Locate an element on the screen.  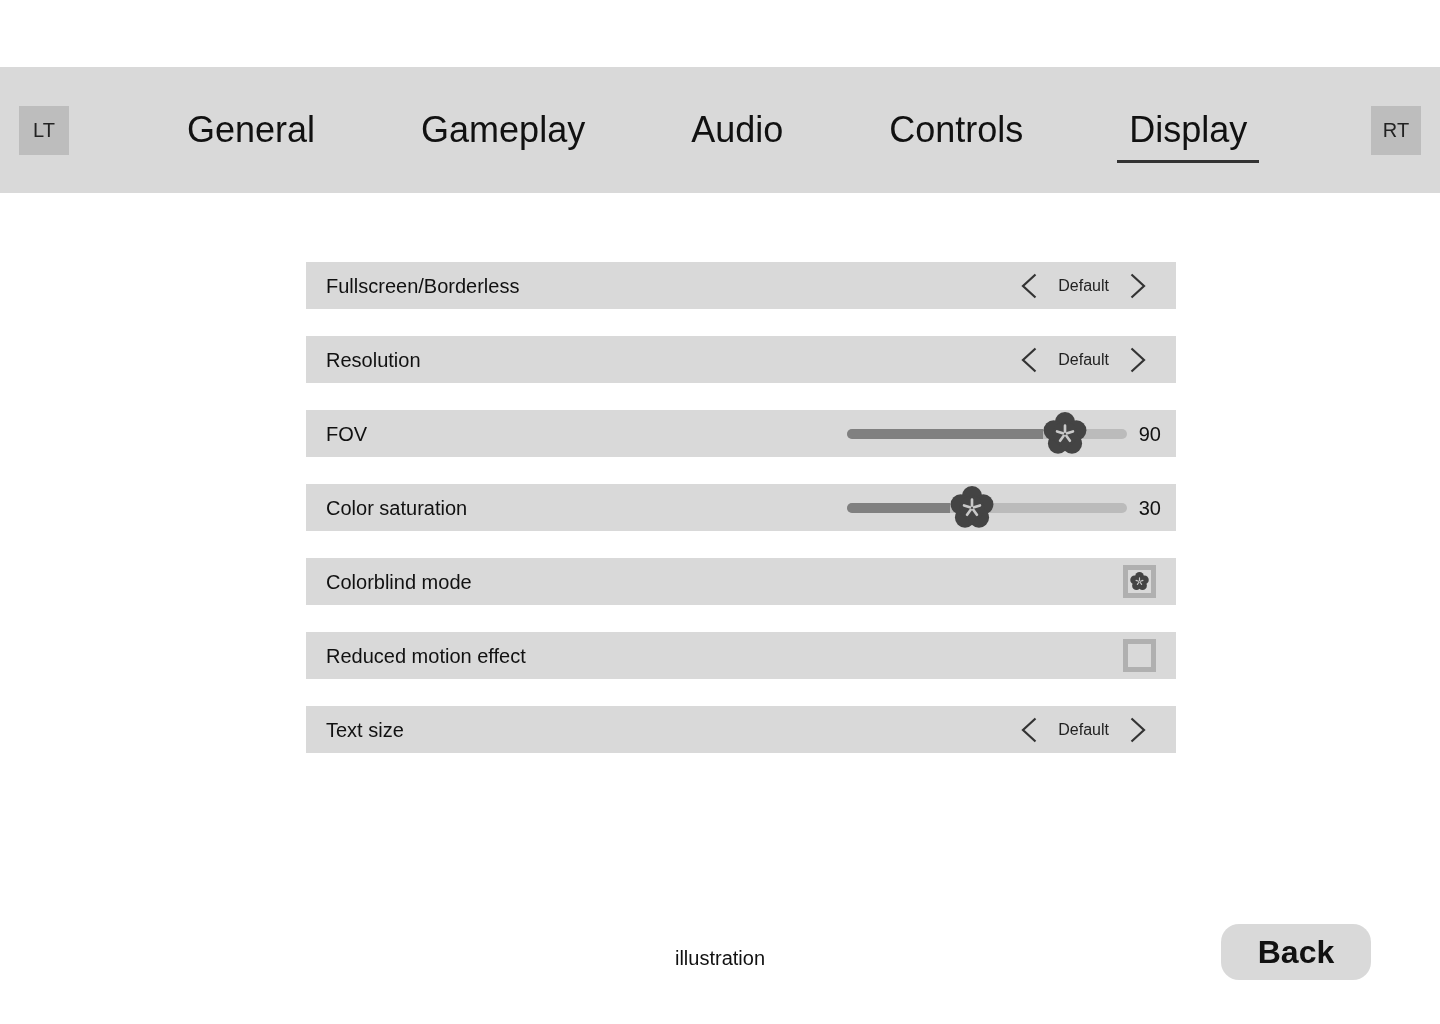
setting-label: Text size is located at coordinates (365, 730).